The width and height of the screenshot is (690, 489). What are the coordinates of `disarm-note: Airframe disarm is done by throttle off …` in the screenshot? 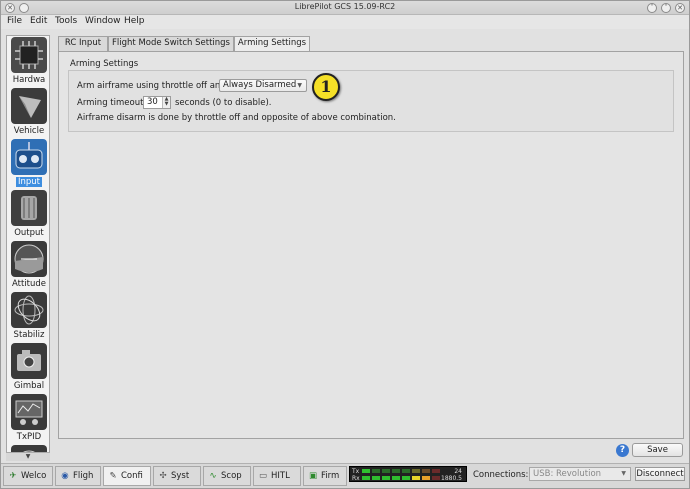 It's located at (236, 118).